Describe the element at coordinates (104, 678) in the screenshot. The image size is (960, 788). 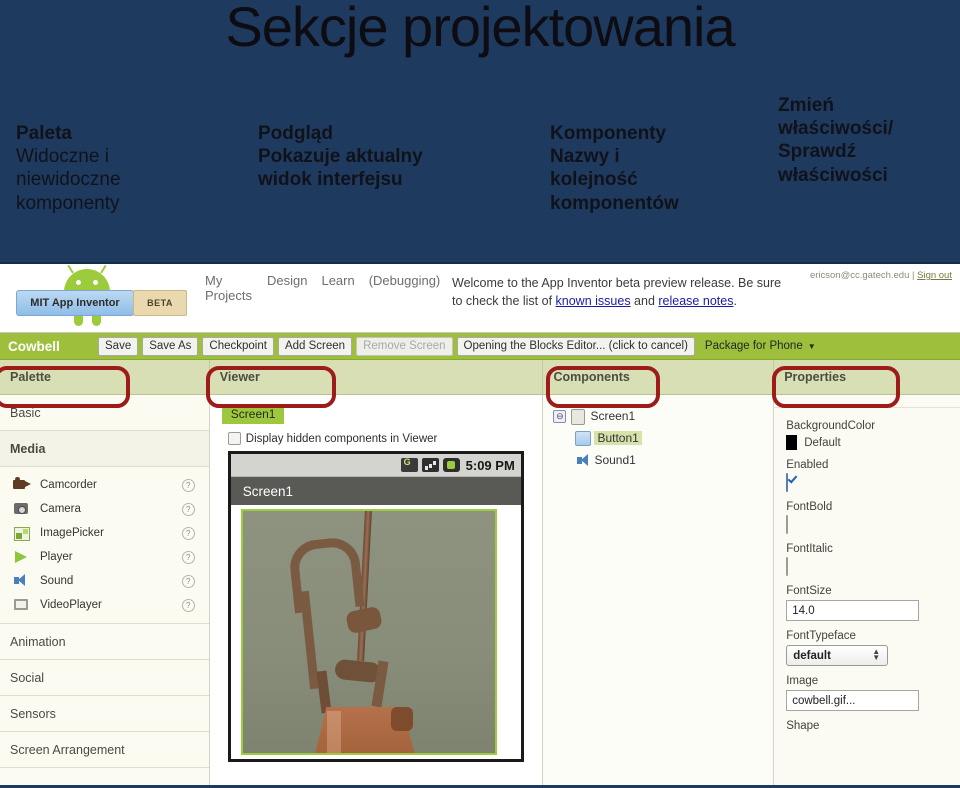
I see `palette-section-social: Social` at that location.